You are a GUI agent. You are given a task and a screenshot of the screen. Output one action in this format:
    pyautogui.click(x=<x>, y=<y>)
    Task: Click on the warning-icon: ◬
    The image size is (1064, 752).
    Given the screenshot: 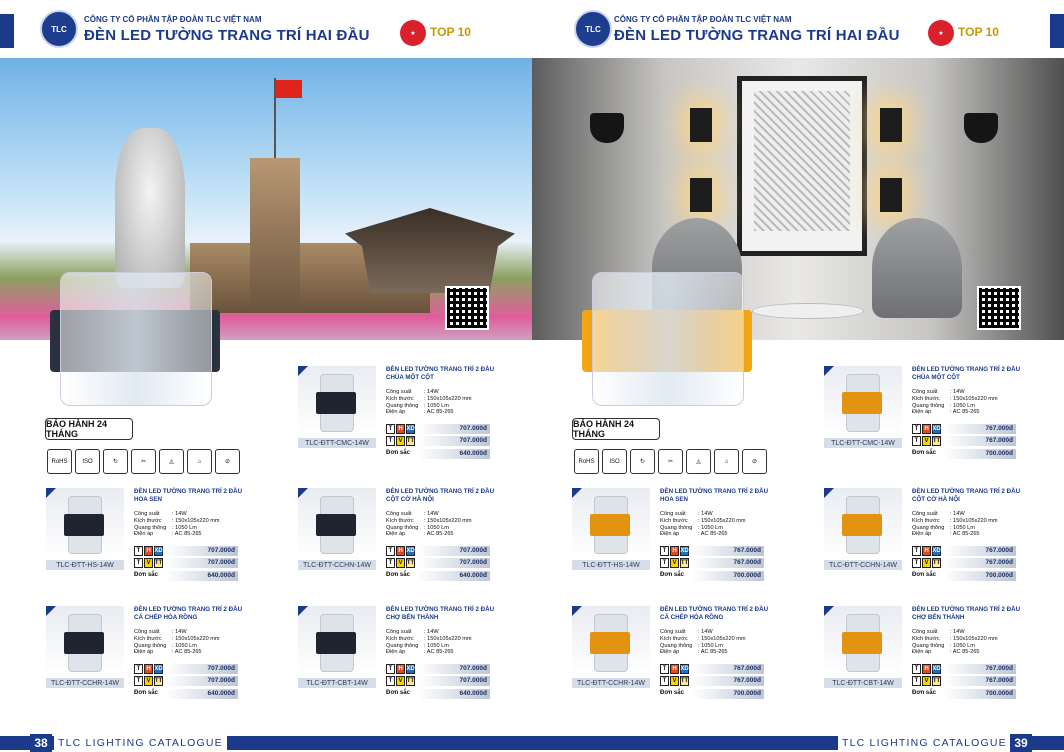 What is the action you would take?
    pyautogui.click(x=698, y=461)
    